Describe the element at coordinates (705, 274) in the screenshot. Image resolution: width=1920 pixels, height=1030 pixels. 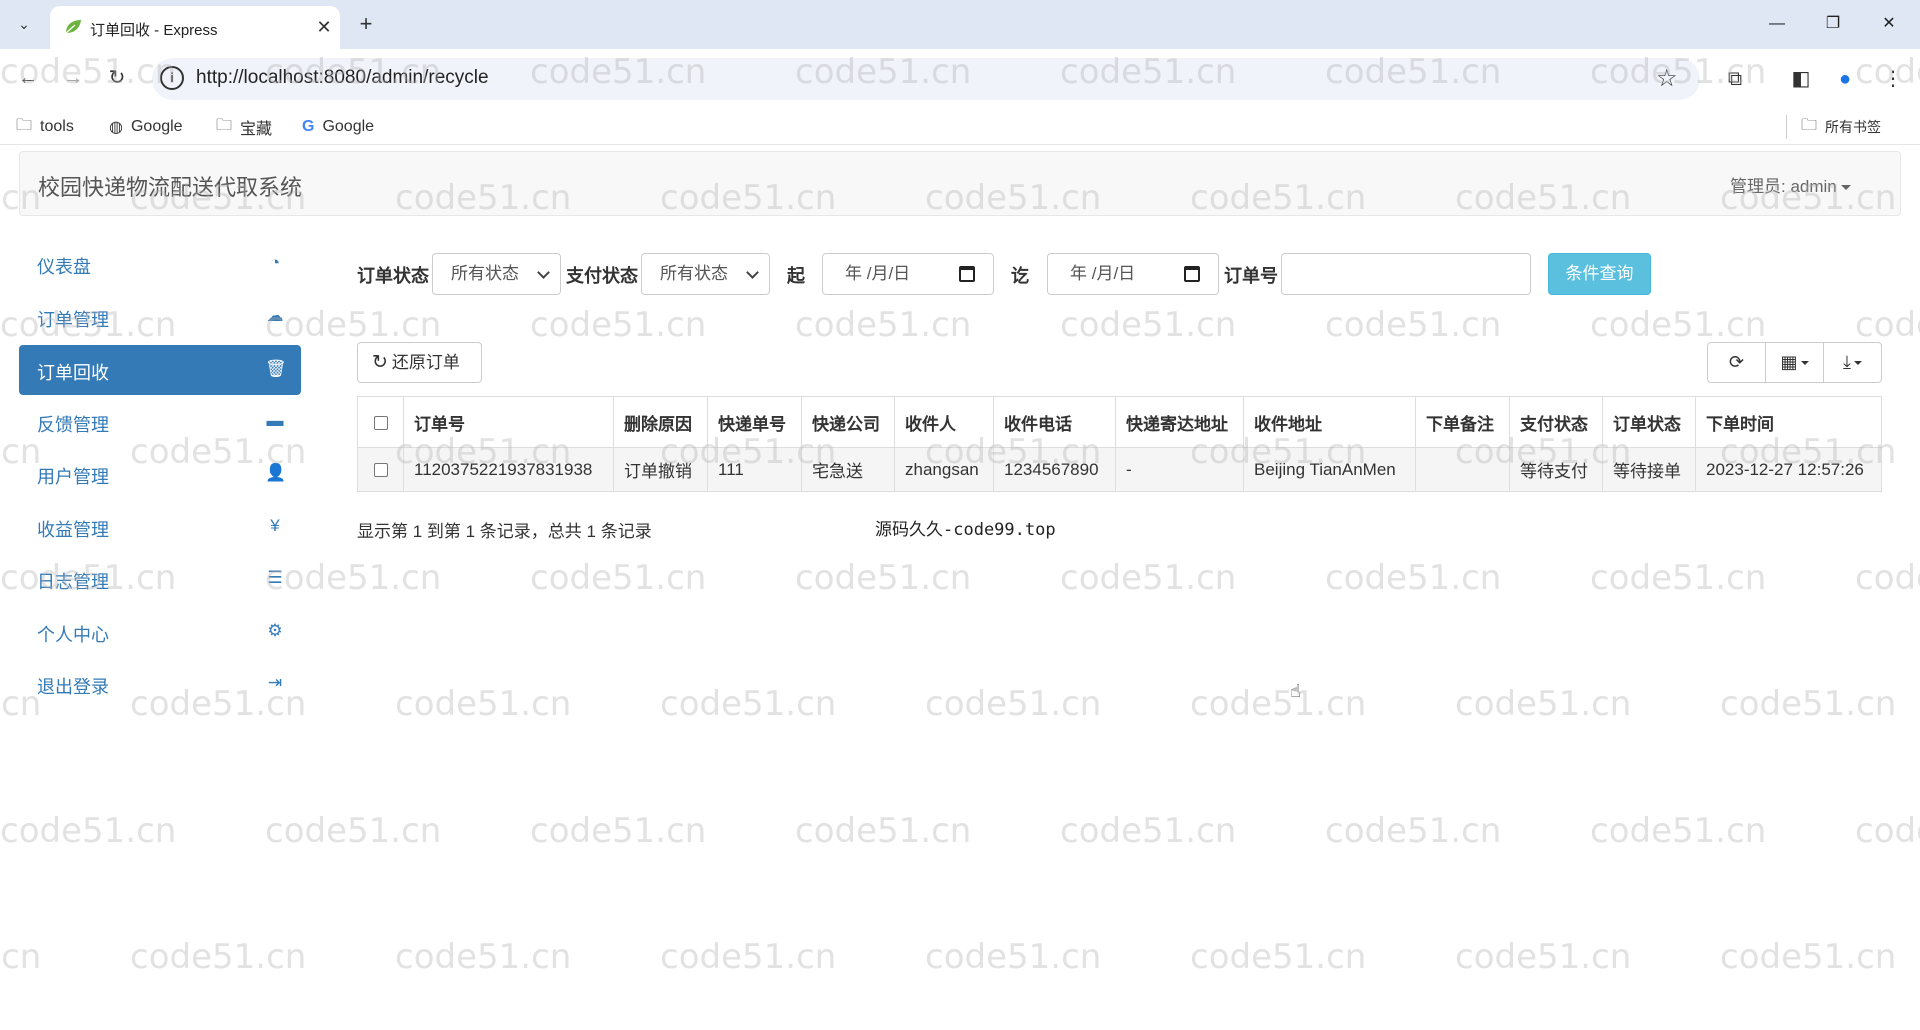
I see `pay-status-select: 所有状态` at that location.